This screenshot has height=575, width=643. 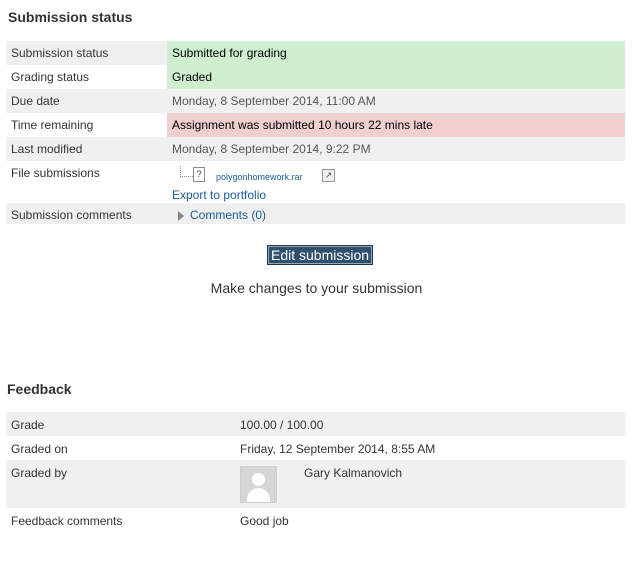 I want to click on grade-row: Grade 100.00 / 100.00, so click(x=315, y=424).